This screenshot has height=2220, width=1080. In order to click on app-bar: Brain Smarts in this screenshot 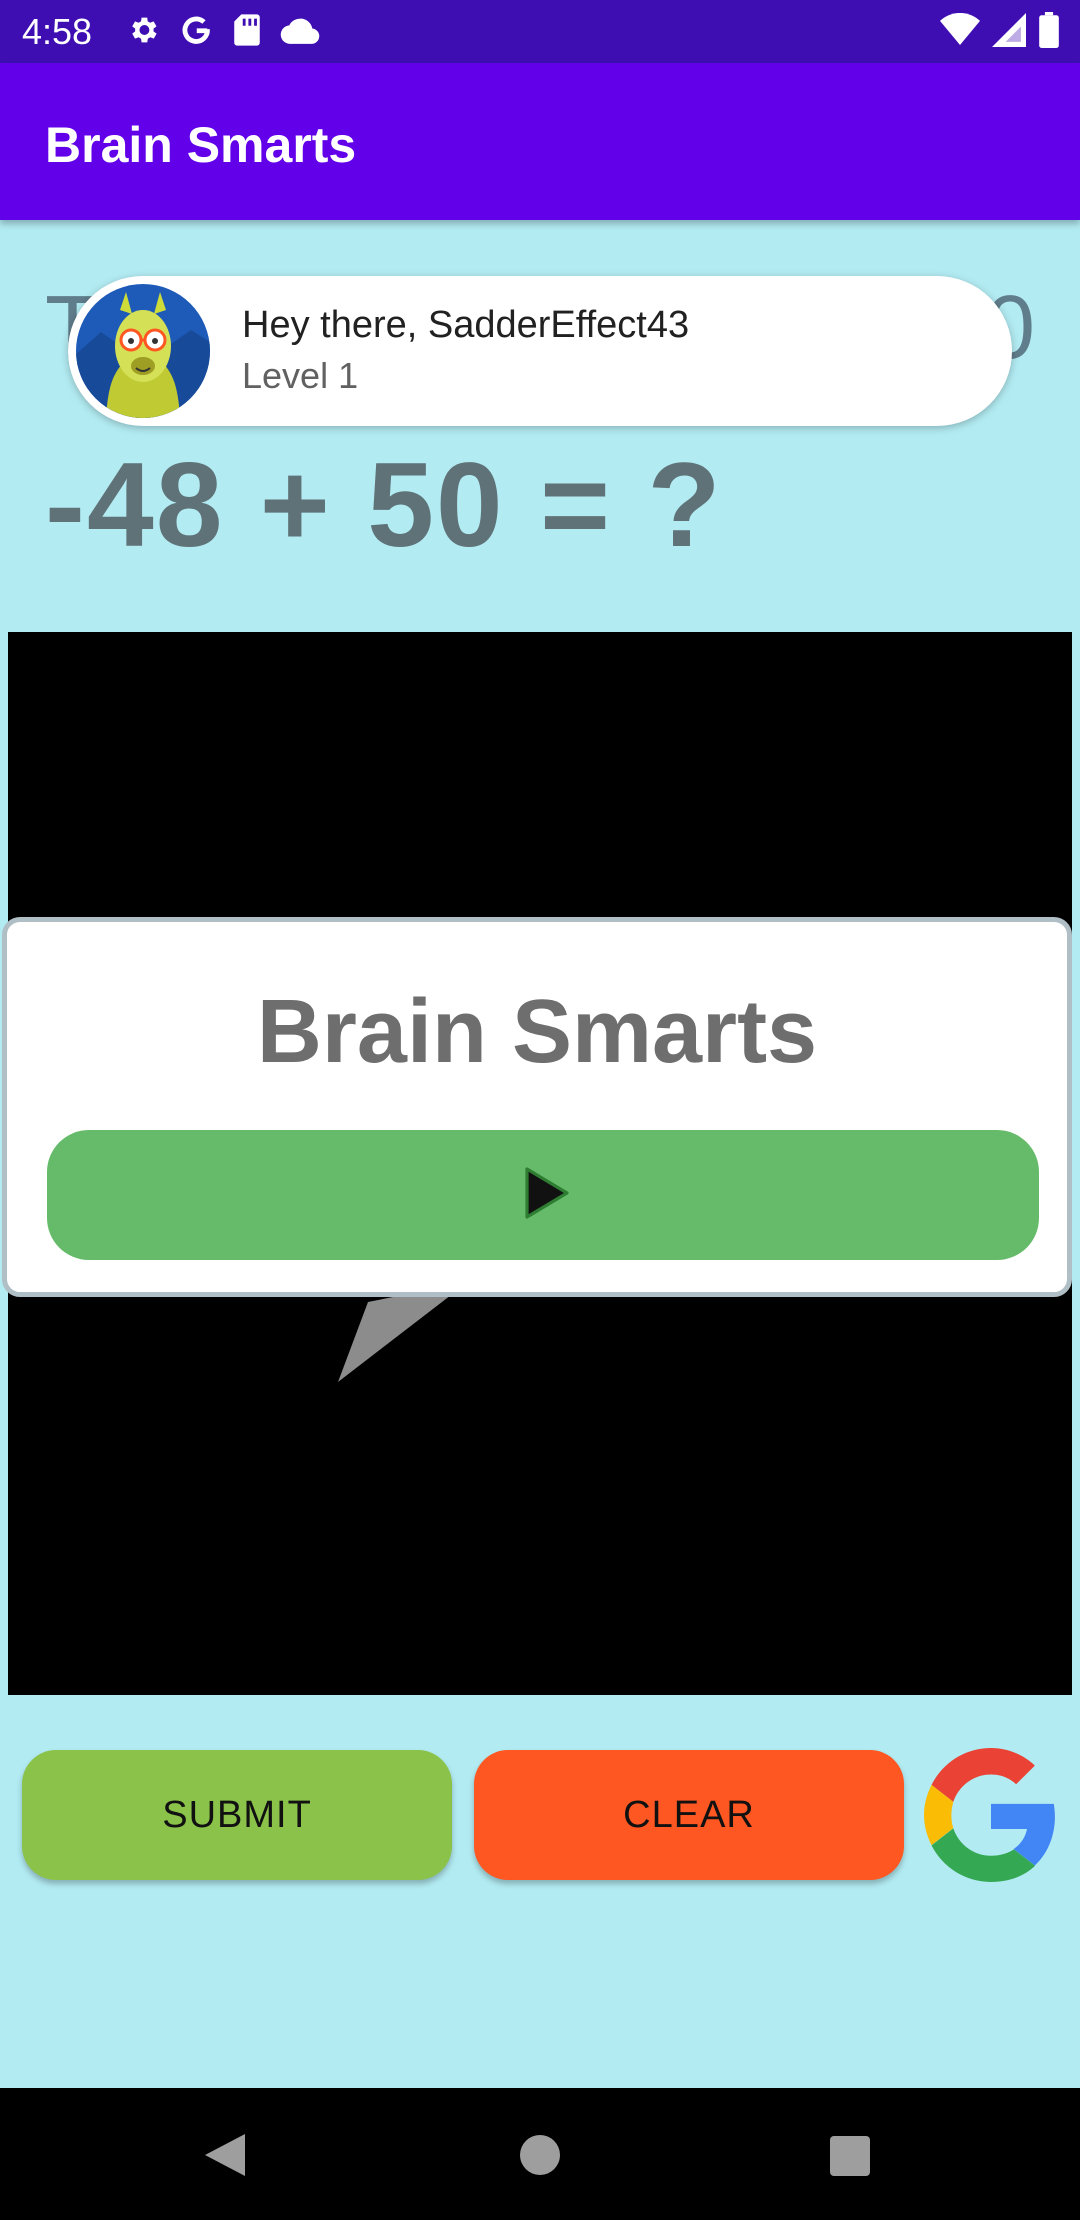, I will do `click(540, 141)`.